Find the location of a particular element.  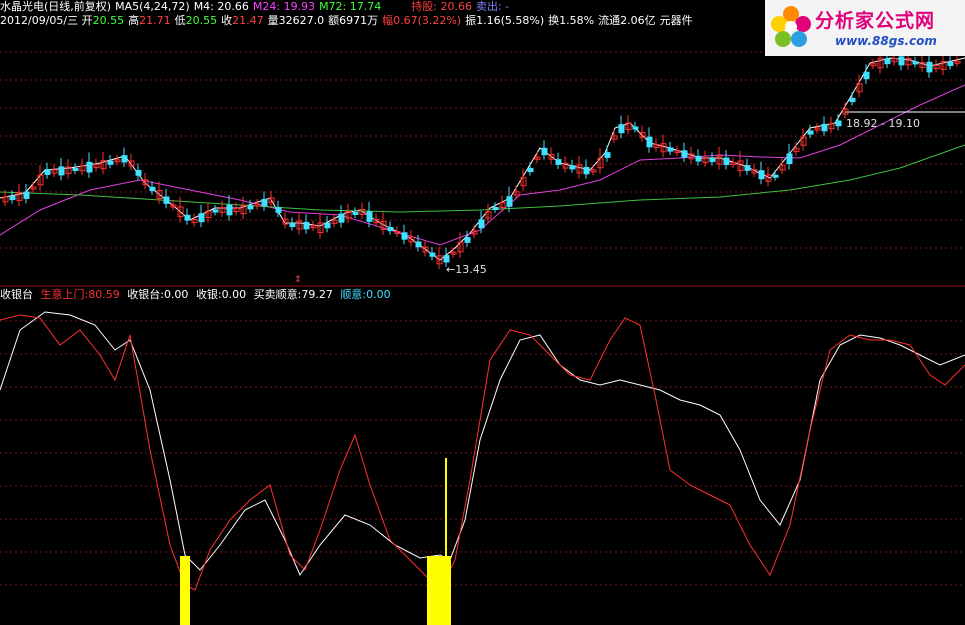

open-value: 20.55 is located at coordinates (108, 20).